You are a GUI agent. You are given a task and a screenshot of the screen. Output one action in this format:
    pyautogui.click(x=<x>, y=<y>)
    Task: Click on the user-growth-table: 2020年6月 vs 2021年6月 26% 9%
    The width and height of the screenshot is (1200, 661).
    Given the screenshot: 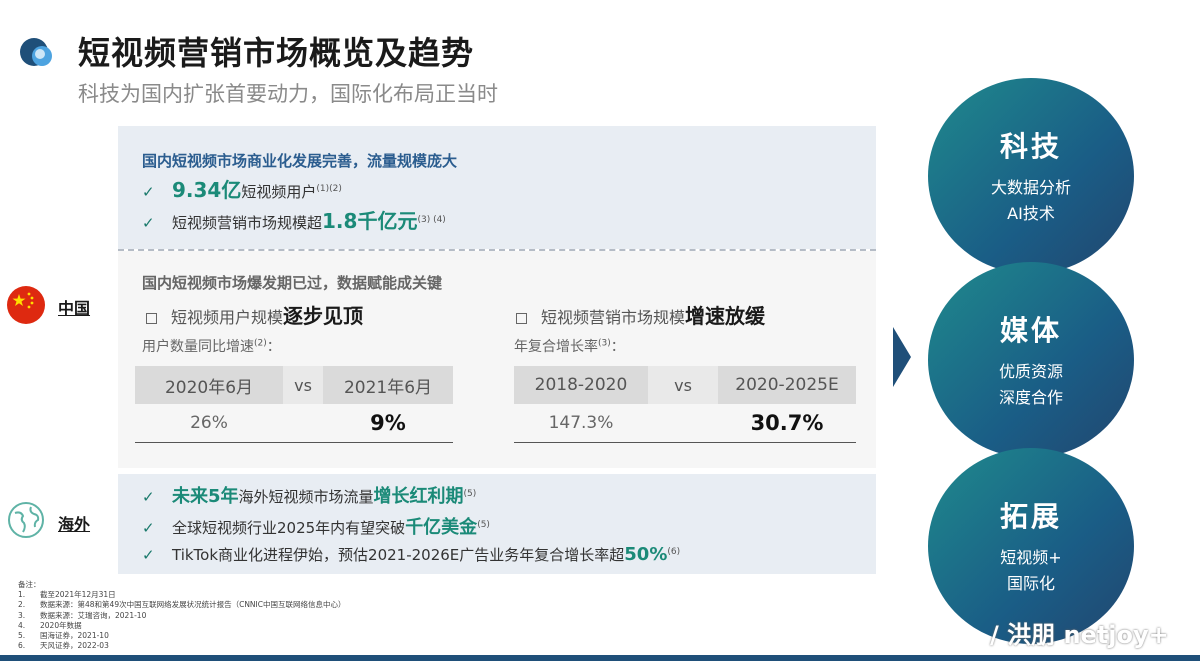 What is the action you would take?
    pyautogui.click(x=294, y=404)
    